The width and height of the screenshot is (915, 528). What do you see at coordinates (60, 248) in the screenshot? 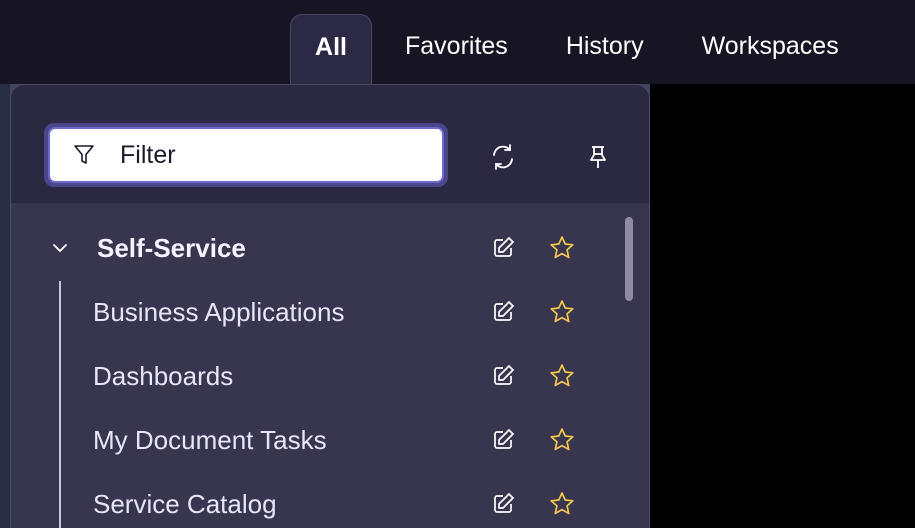
I see `chevron-down-icon` at bounding box center [60, 248].